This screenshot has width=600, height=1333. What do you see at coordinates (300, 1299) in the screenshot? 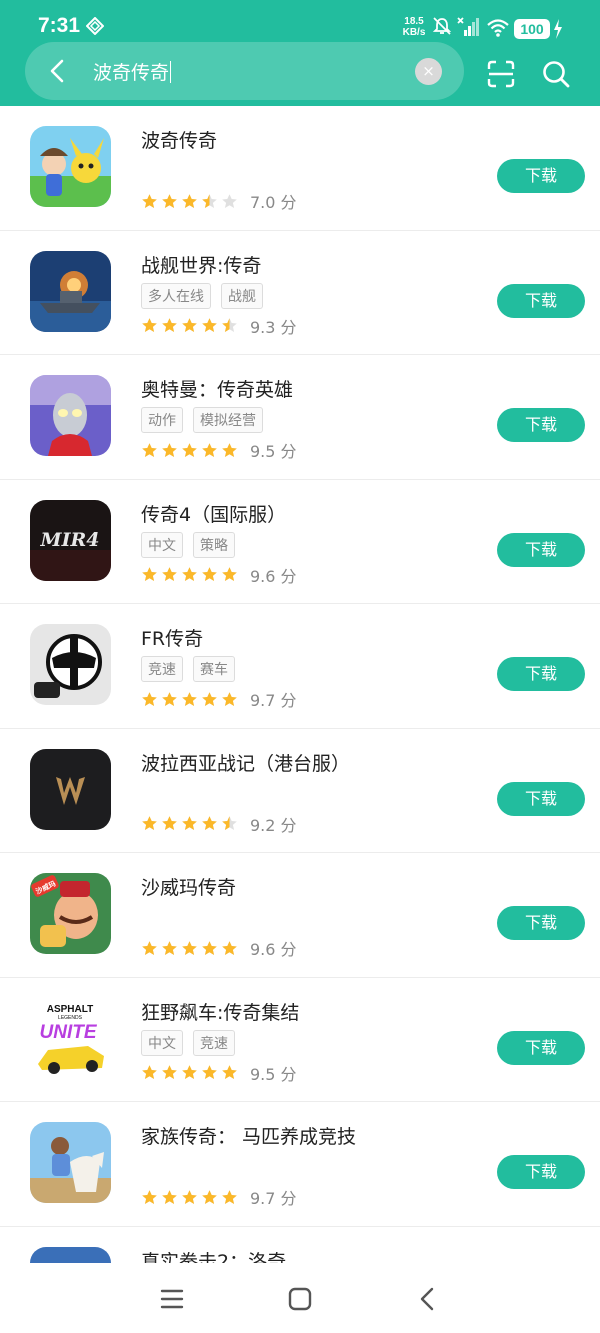
I see `home-icon` at bounding box center [300, 1299].